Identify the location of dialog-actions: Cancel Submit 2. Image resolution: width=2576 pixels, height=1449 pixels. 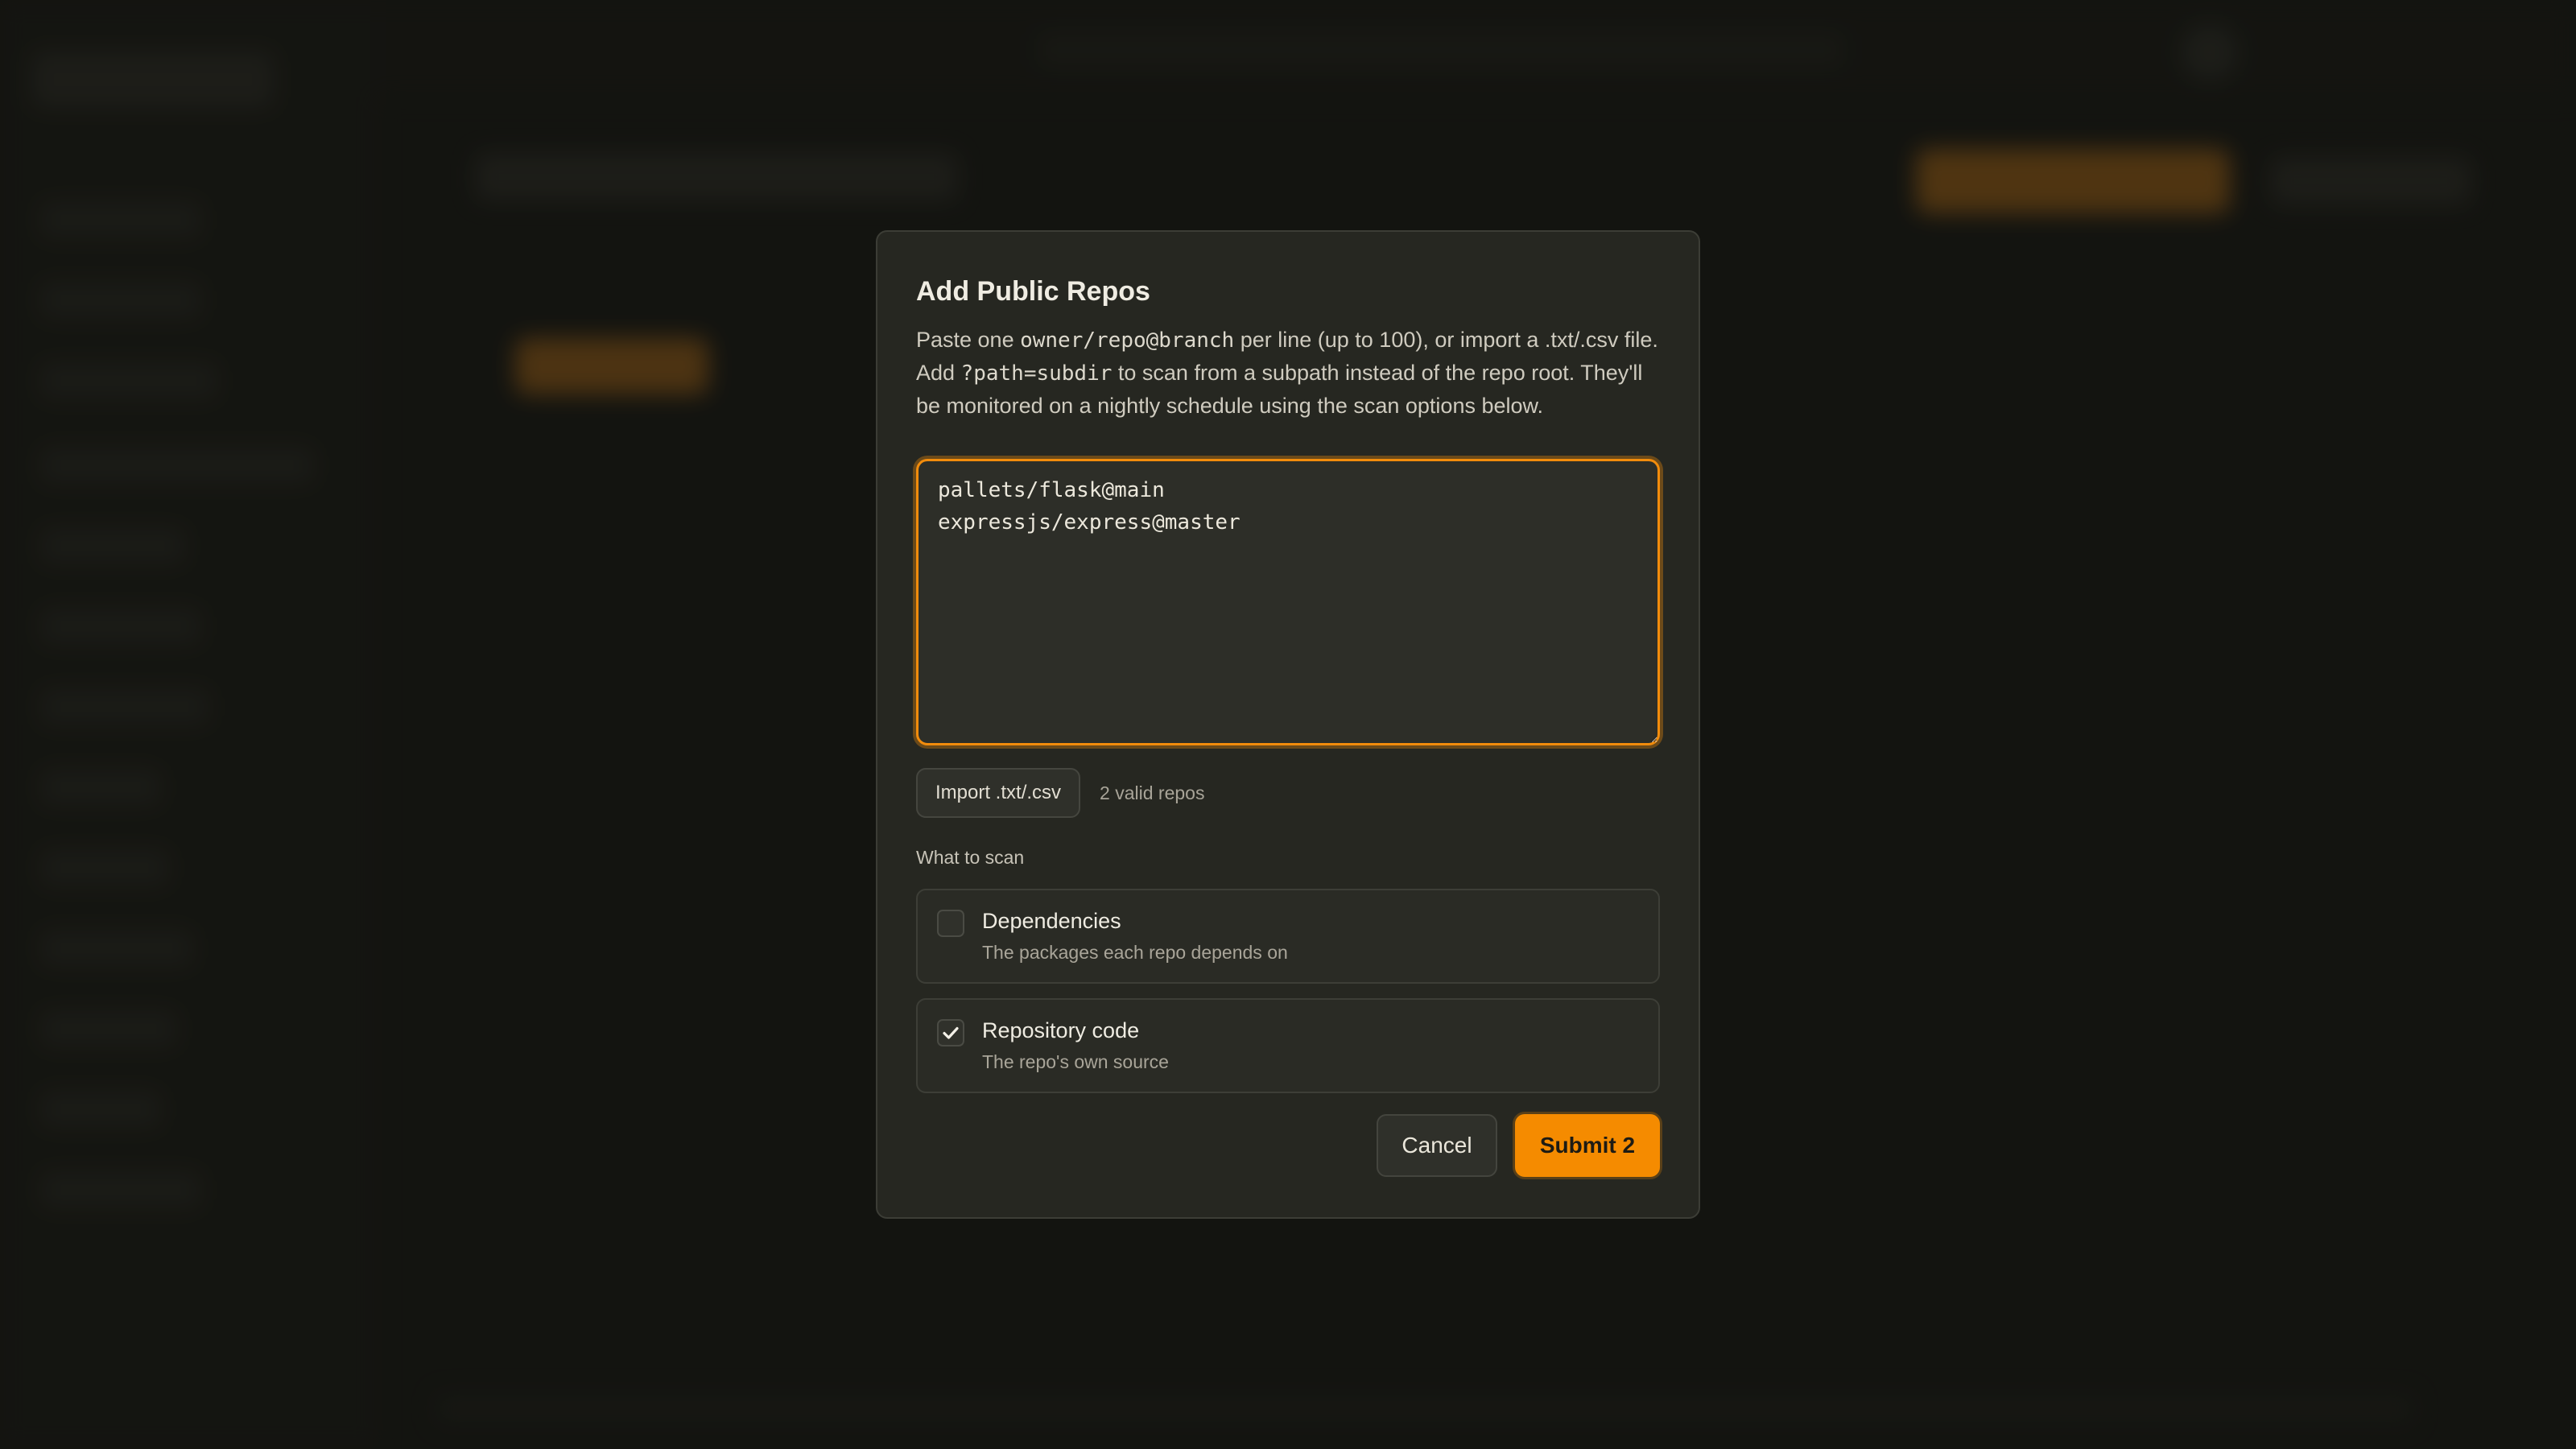
(1518, 1145).